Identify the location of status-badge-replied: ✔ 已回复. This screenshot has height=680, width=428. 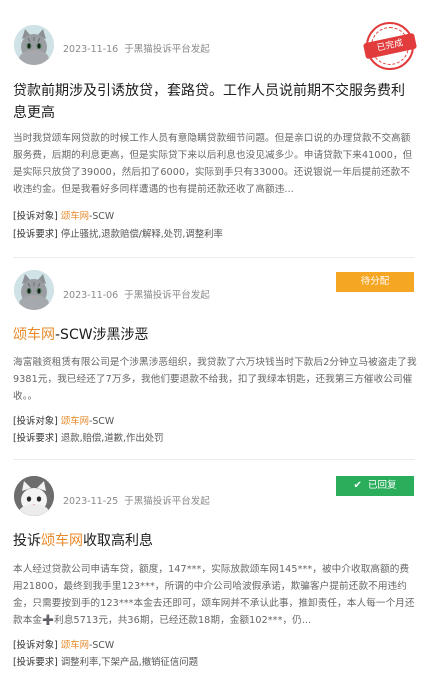
(375, 486).